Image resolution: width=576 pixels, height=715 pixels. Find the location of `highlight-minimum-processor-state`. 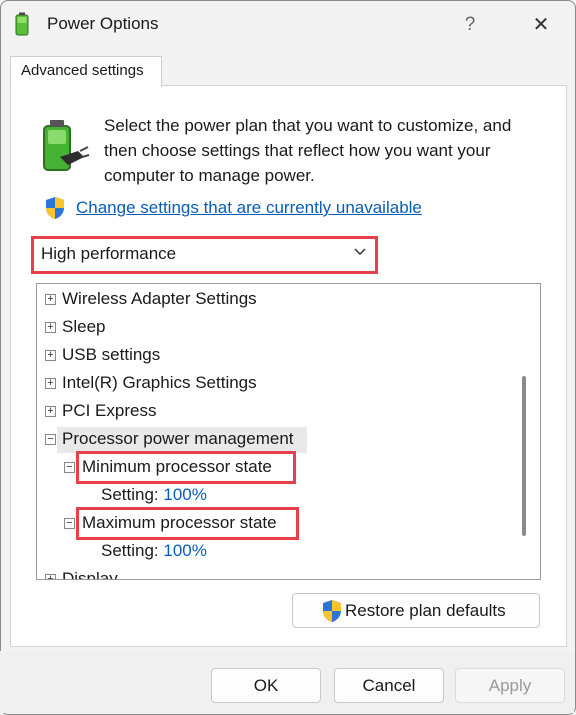

highlight-minimum-processor-state is located at coordinates (186, 467).